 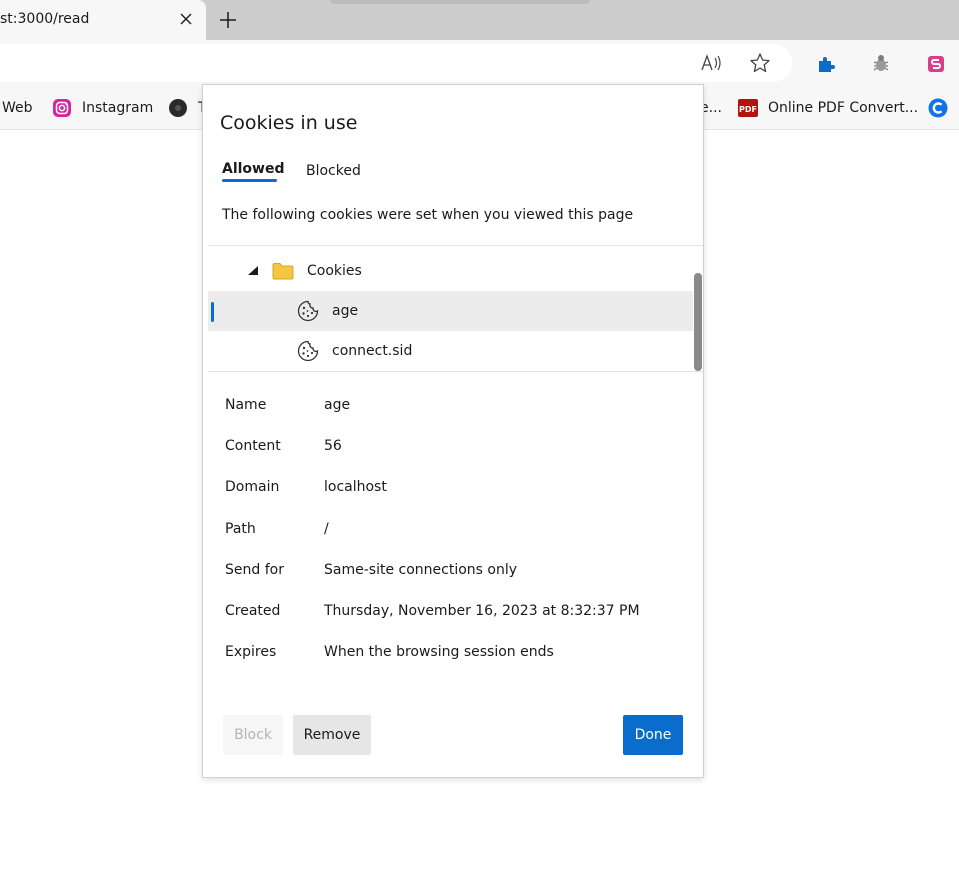 I want to click on c-logo-icon, so click(x=938, y=108).